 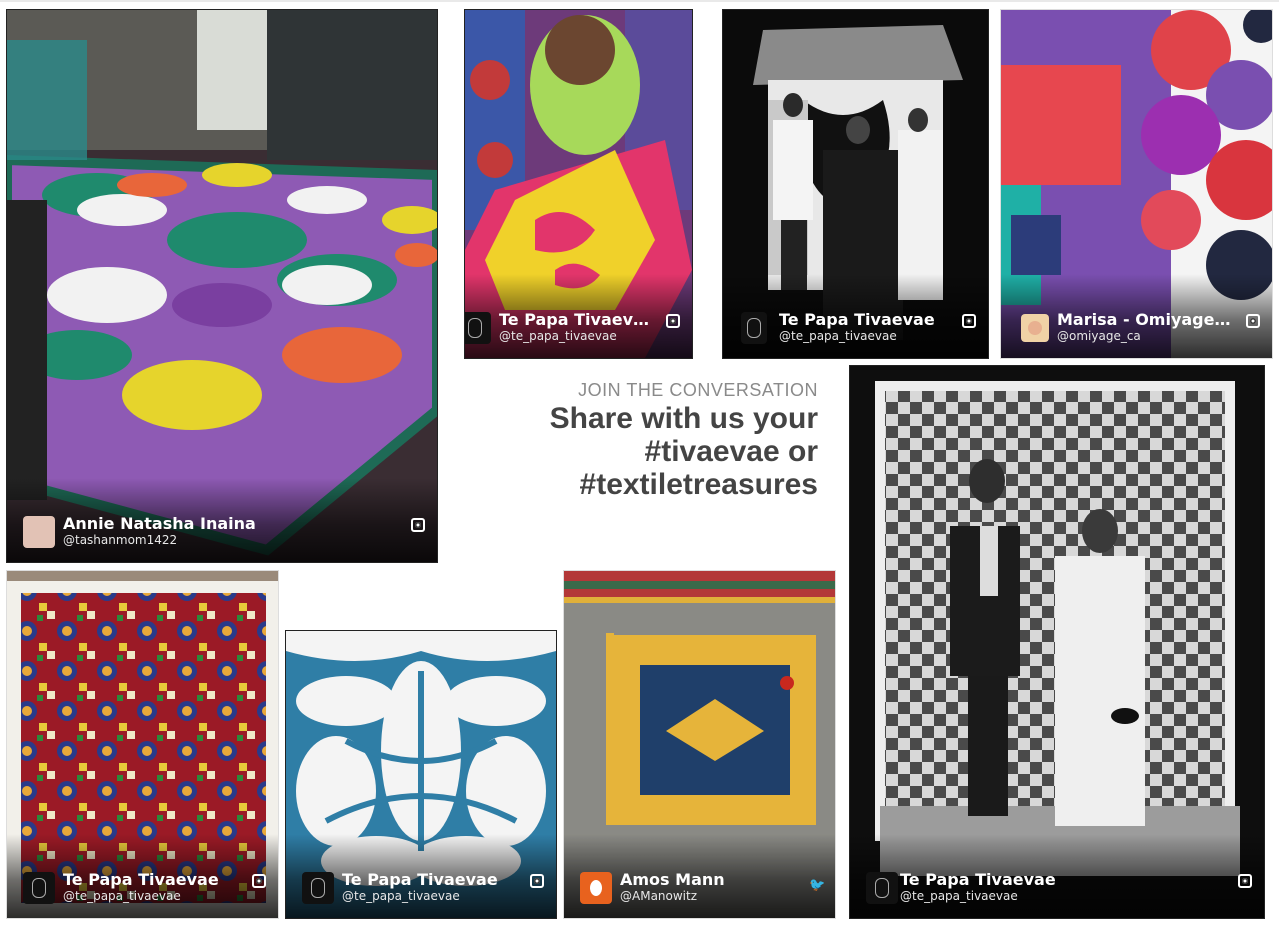 What do you see at coordinates (142, 744) in the screenshot?
I see `feed-post-tepapa-red-quilt: Te Papa Tivaevae @te_papa_tivaevae` at bounding box center [142, 744].